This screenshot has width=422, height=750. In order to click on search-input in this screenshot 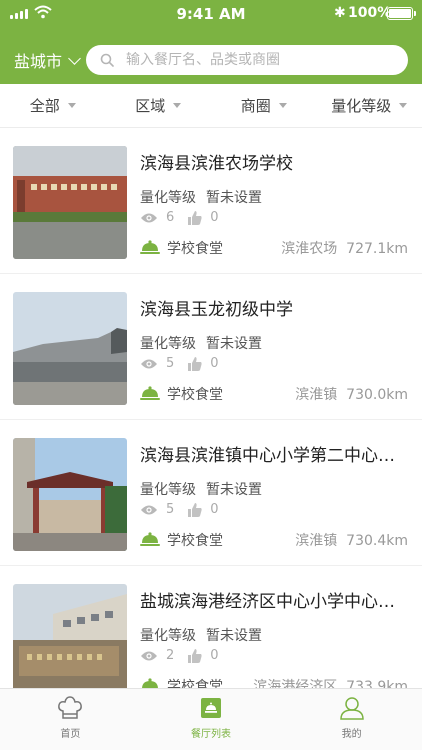, I will do `click(261, 60)`.